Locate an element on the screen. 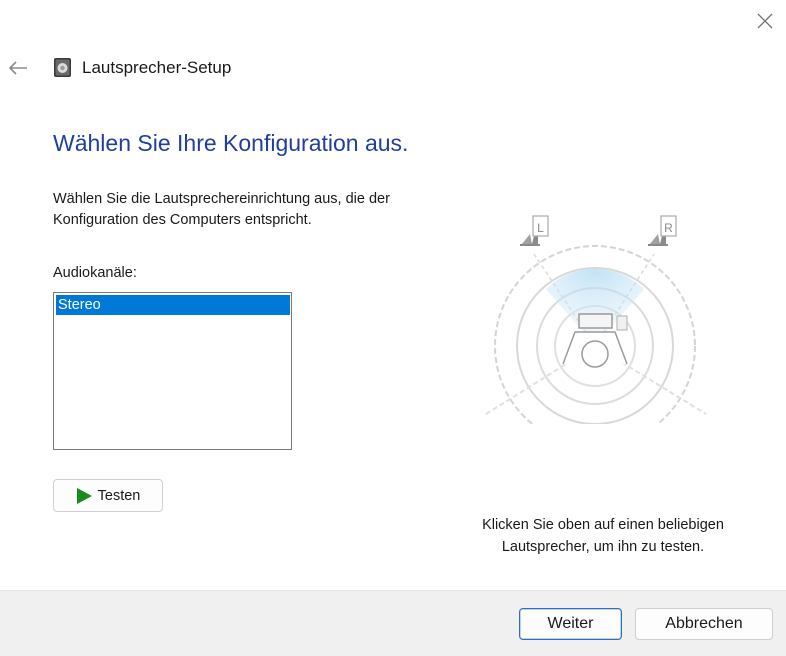 The width and height of the screenshot is (786, 656). listener-figure is located at coordinates (595, 340).